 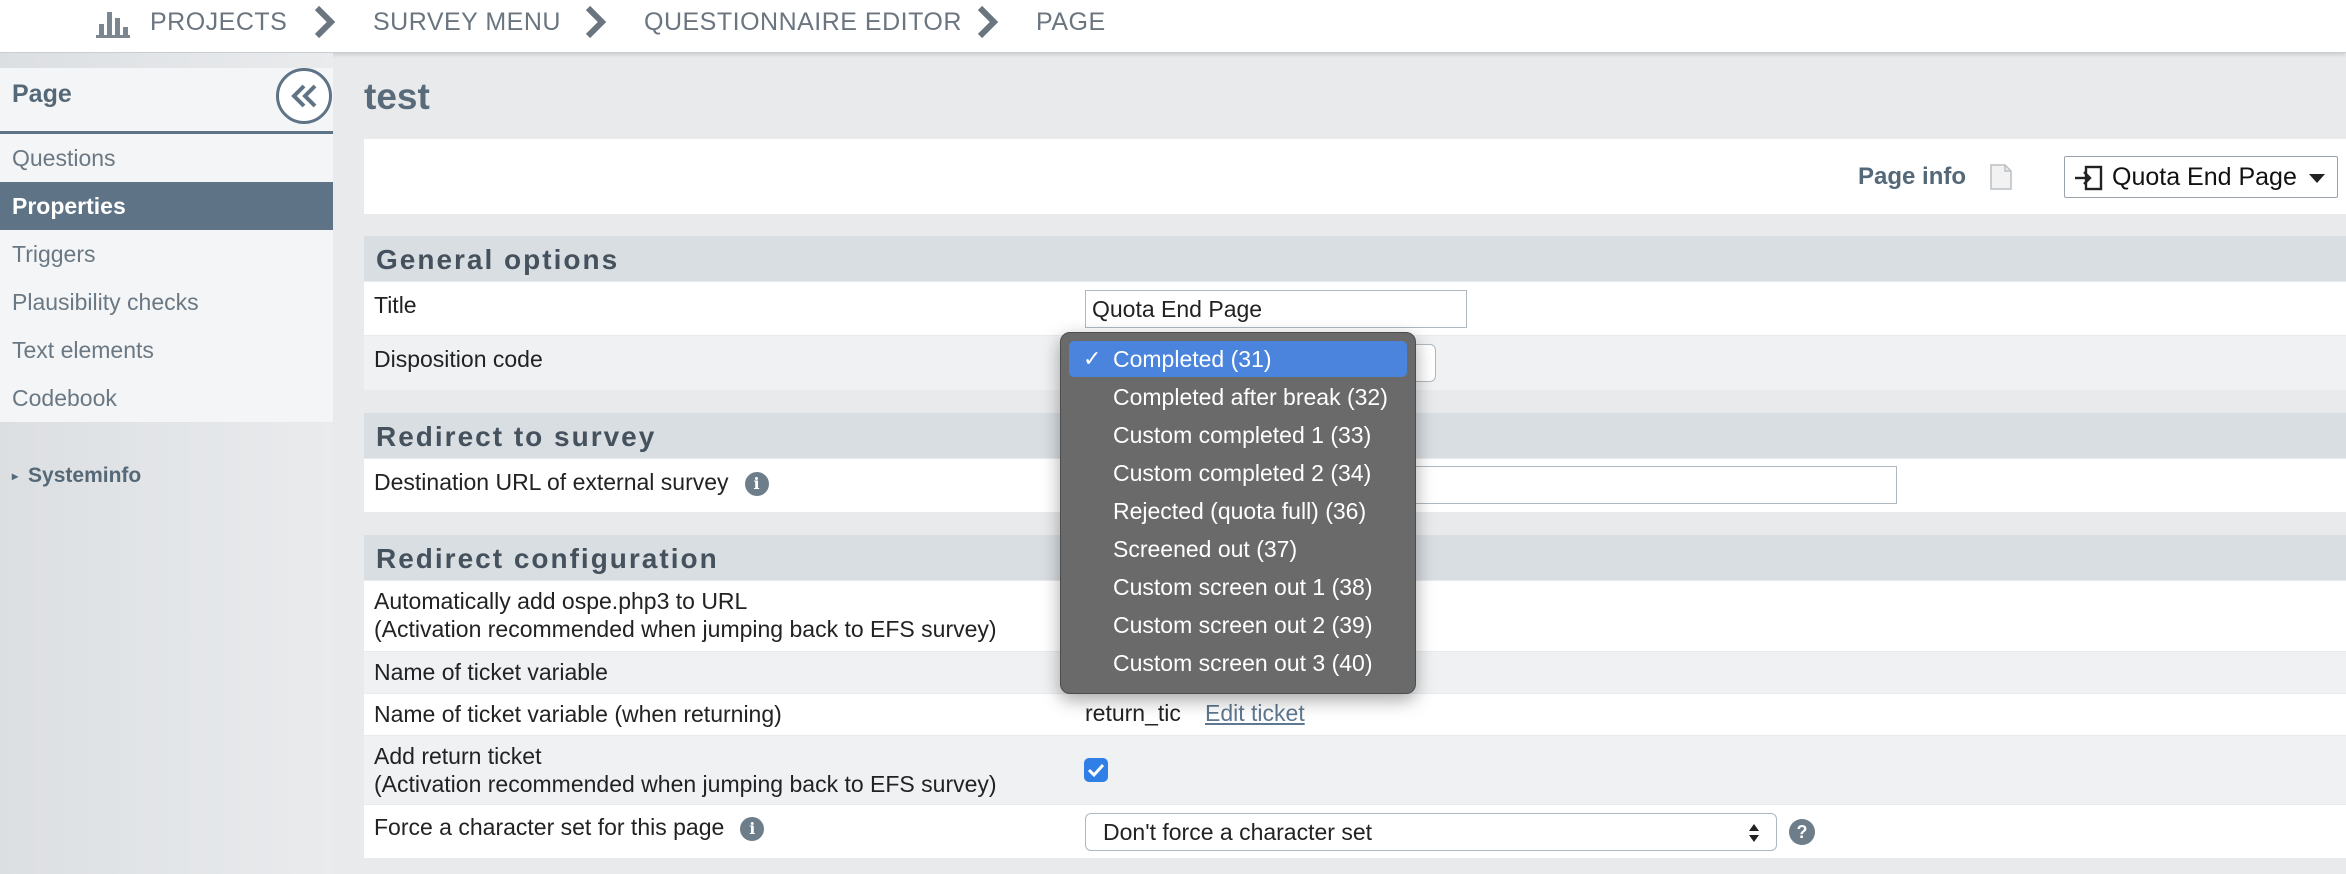 I want to click on double-chevron-left-icon, so click(x=304, y=96).